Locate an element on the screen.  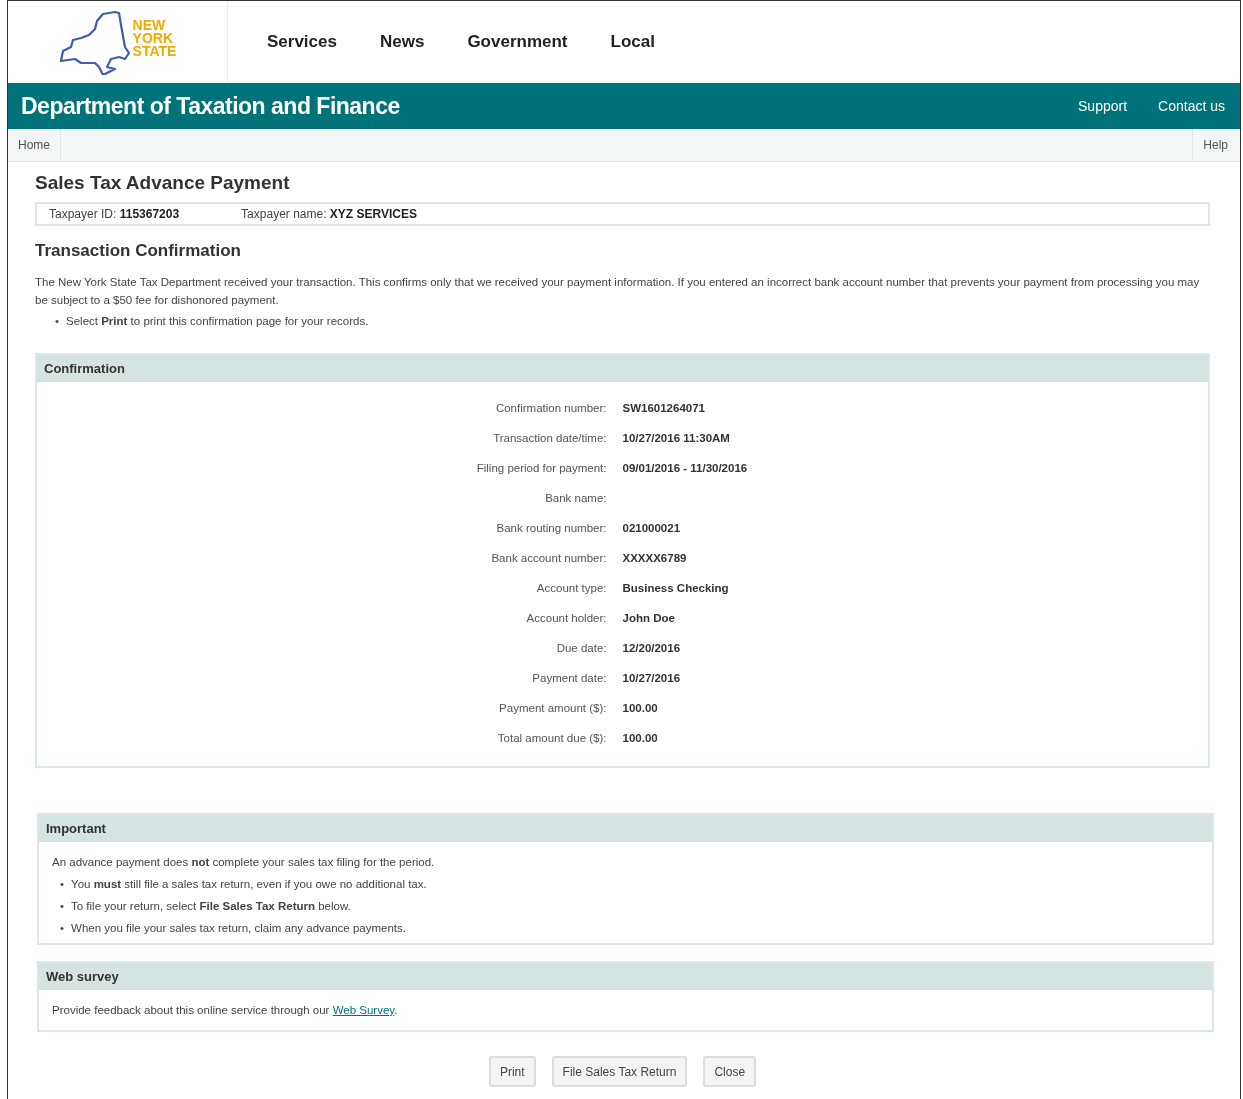
panel-header: Important is located at coordinates (625, 828).